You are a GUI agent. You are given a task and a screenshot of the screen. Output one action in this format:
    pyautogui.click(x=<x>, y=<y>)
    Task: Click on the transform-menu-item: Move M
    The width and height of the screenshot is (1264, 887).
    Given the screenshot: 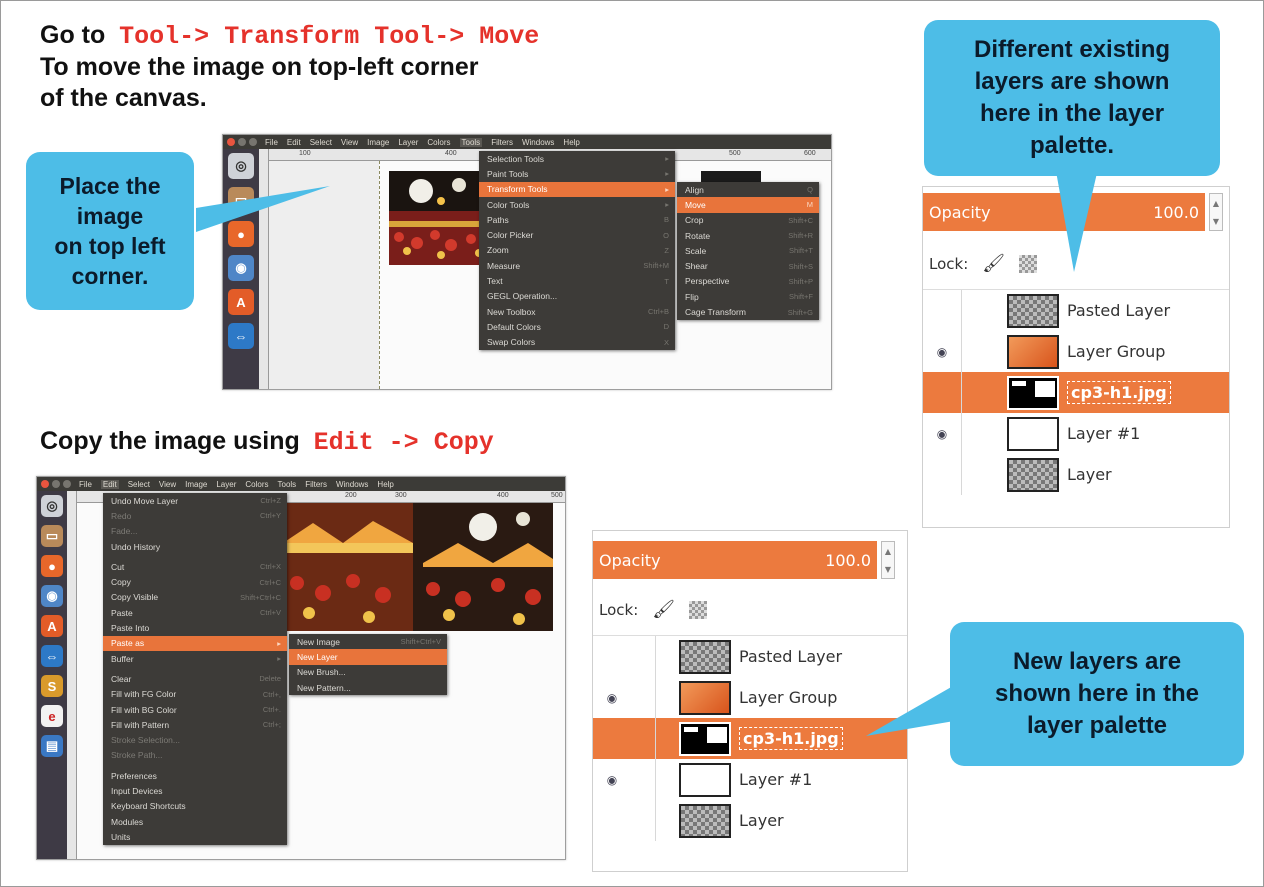 What is the action you would take?
    pyautogui.click(x=748, y=205)
    